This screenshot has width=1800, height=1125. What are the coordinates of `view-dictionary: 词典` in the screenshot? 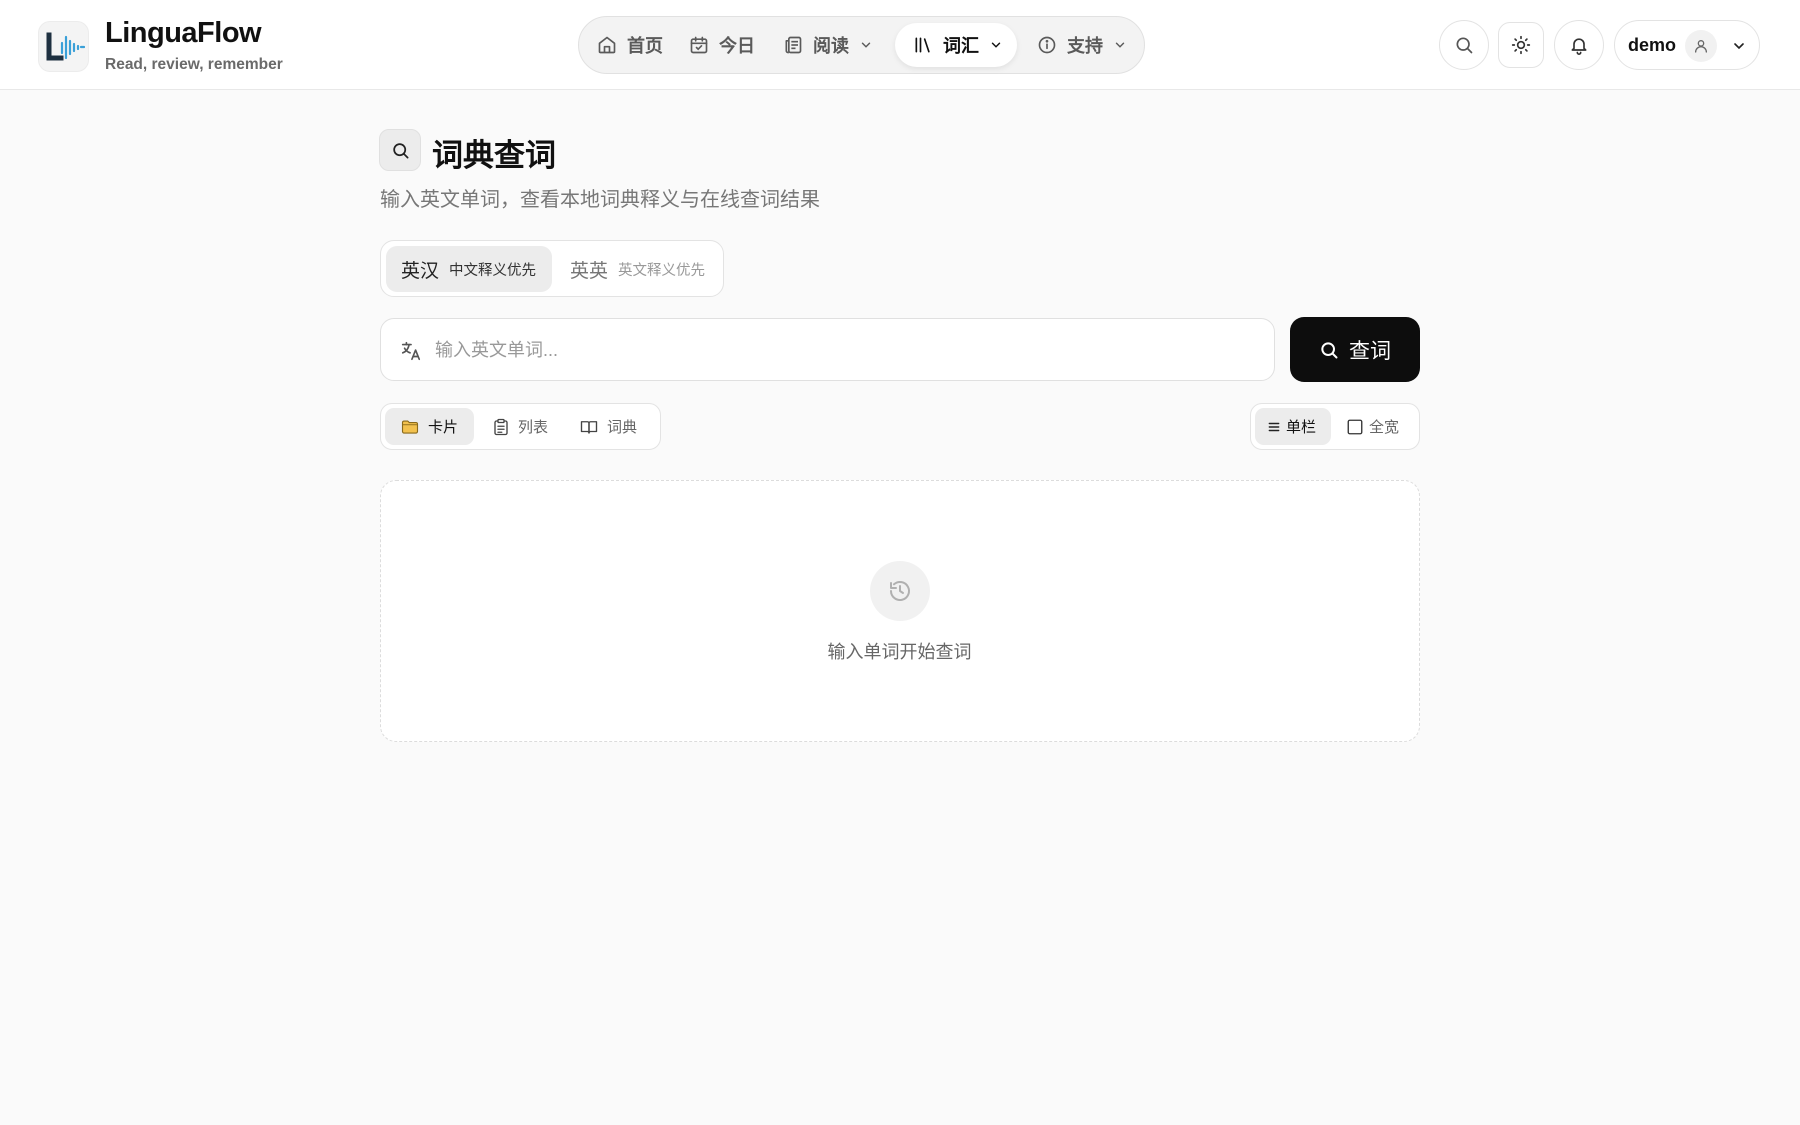 It's located at (610, 426).